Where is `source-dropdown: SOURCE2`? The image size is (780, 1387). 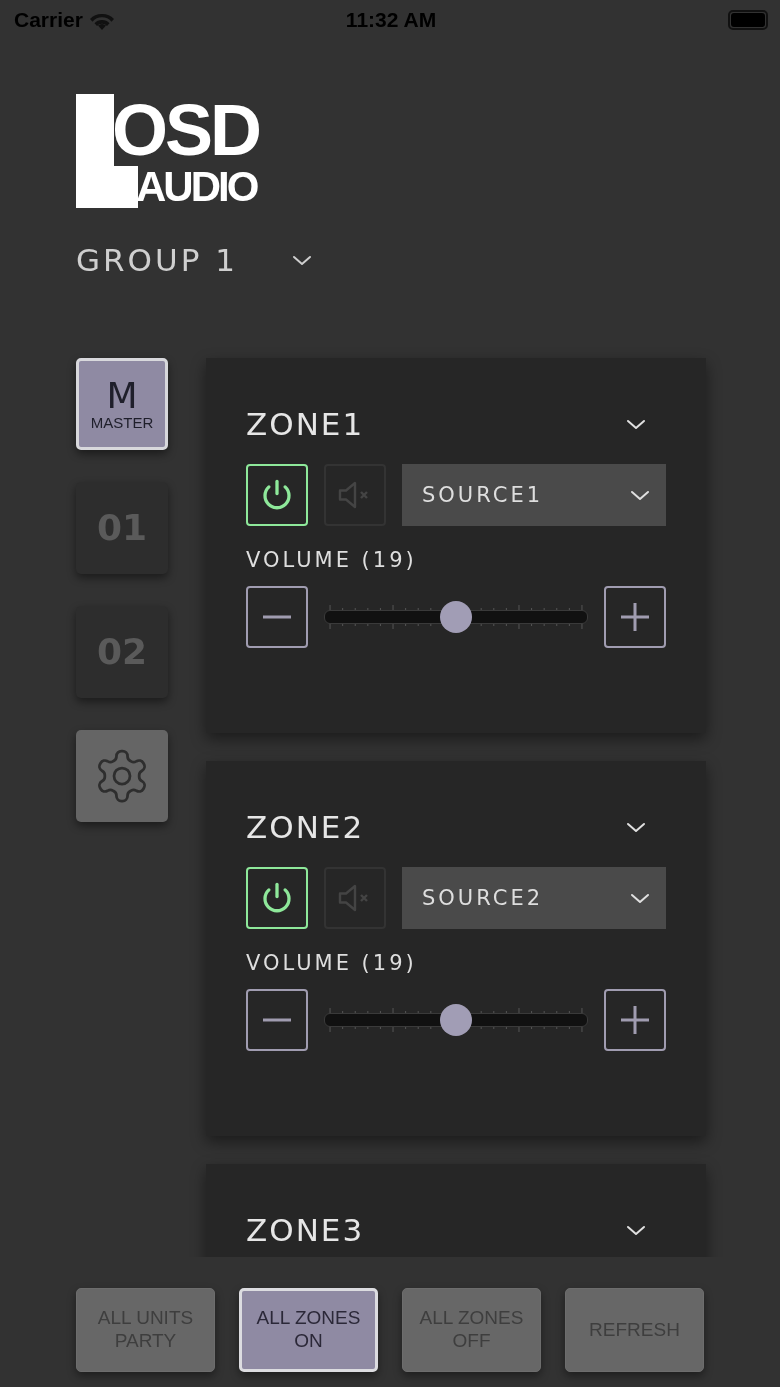
source-dropdown: SOURCE2 is located at coordinates (534, 898).